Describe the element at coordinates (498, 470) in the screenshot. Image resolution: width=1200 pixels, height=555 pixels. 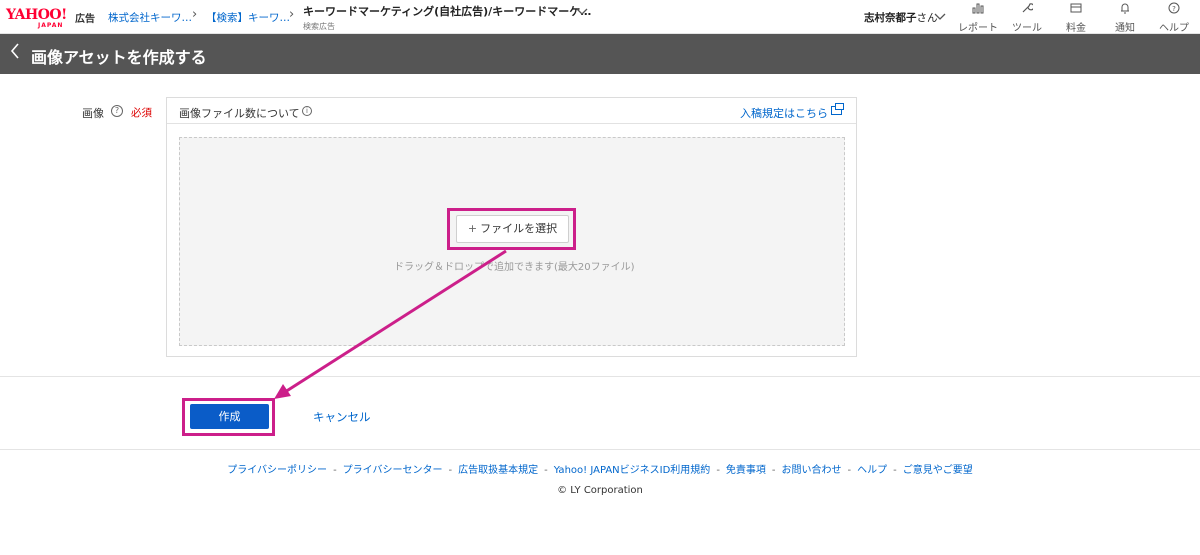
I see `footer-link-ad-terms: 広告取扱基本規定` at that location.